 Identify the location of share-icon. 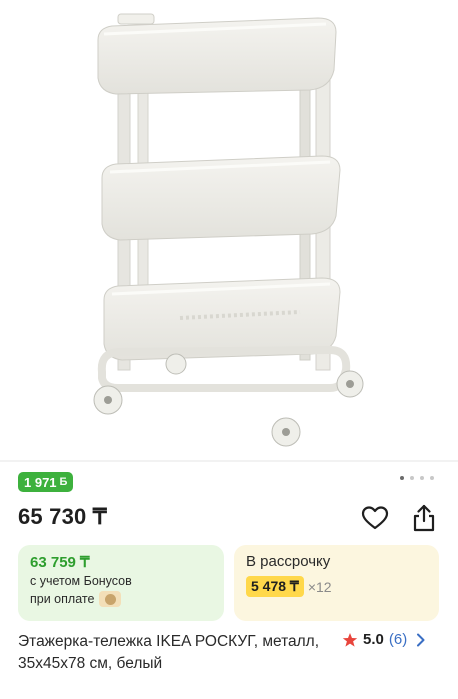
(424, 518).